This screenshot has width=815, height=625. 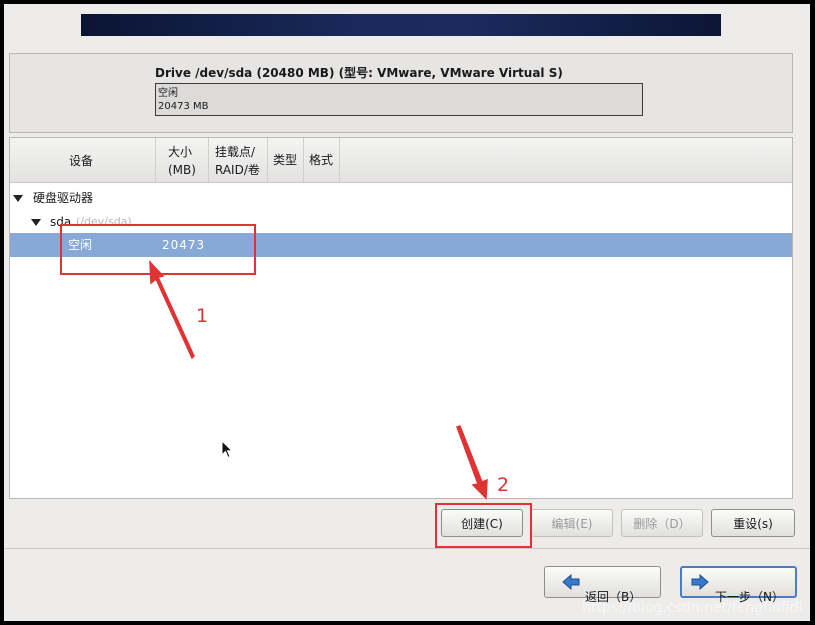 What do you see at coordinates (571, 582) in the screenshot?
I see `arrow-left-icon` at bounding box center [571, 582].